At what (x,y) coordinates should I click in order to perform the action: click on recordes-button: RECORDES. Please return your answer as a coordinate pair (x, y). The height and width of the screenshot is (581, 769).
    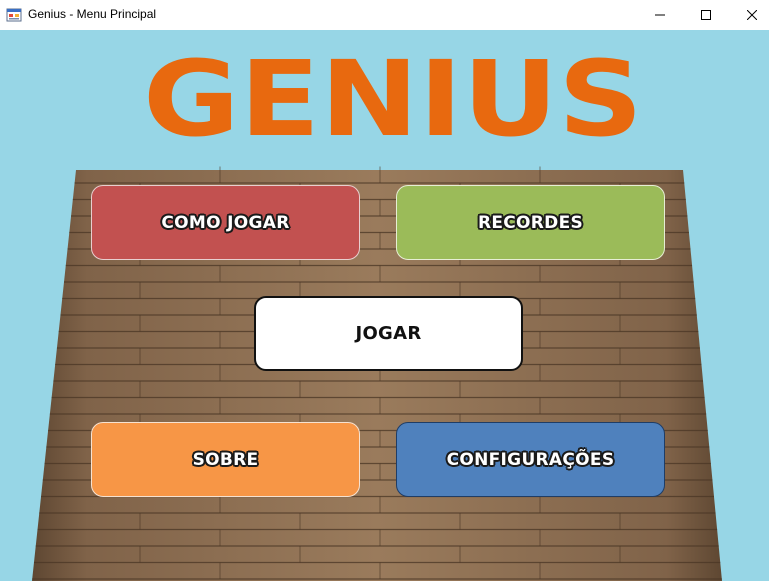
    Looking at the image, I should click on (530, 222).